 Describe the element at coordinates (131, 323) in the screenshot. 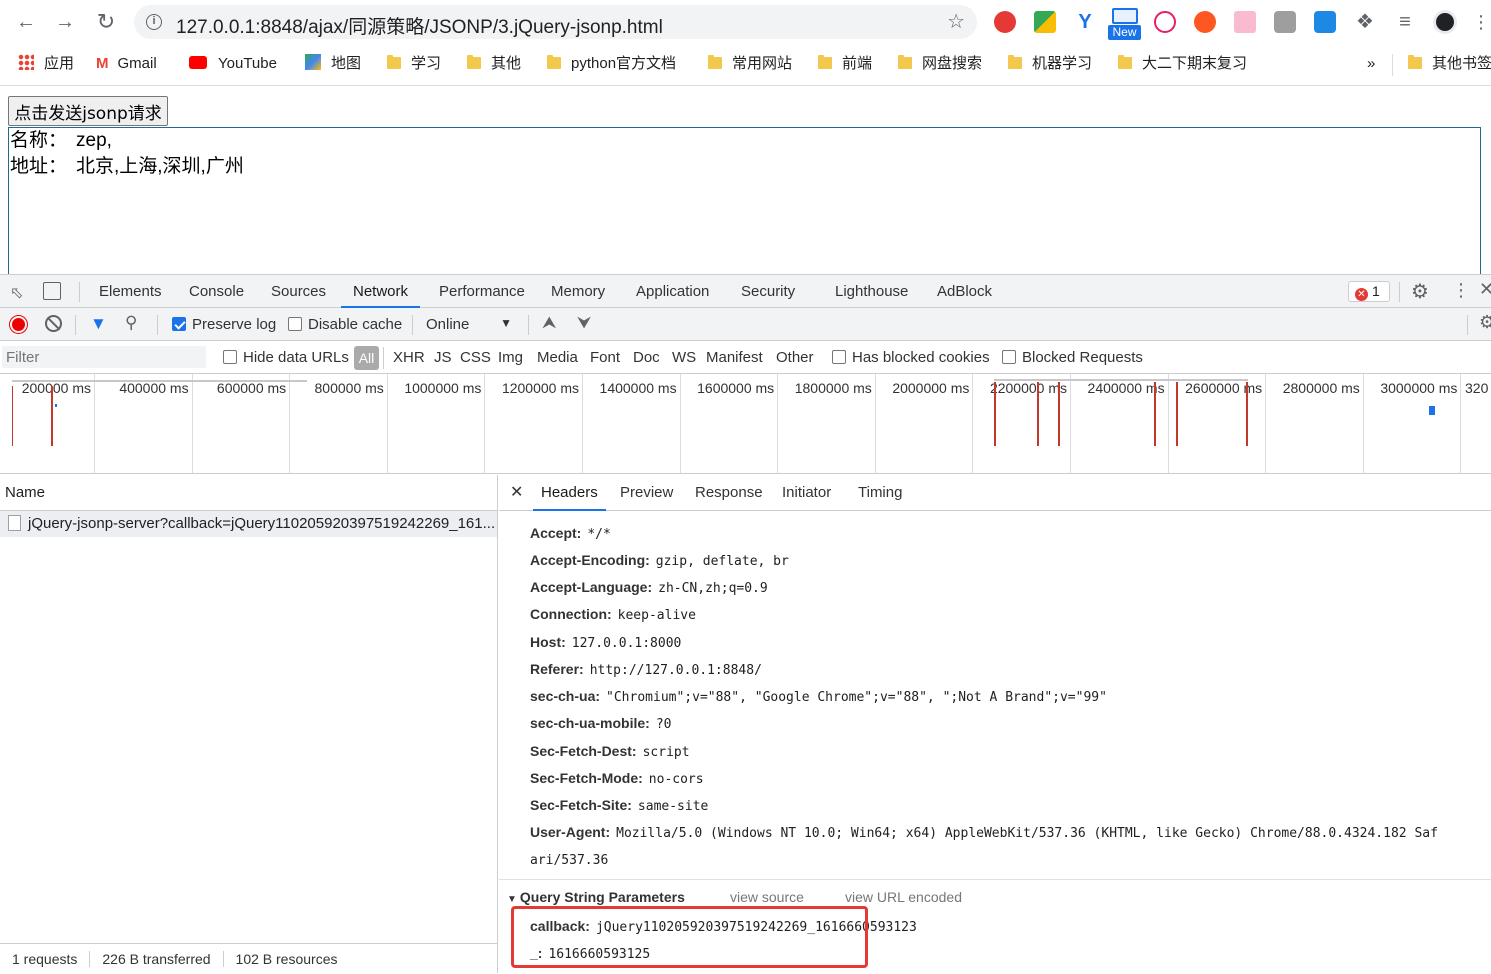

I see `search-icon: ⚲` at that location.